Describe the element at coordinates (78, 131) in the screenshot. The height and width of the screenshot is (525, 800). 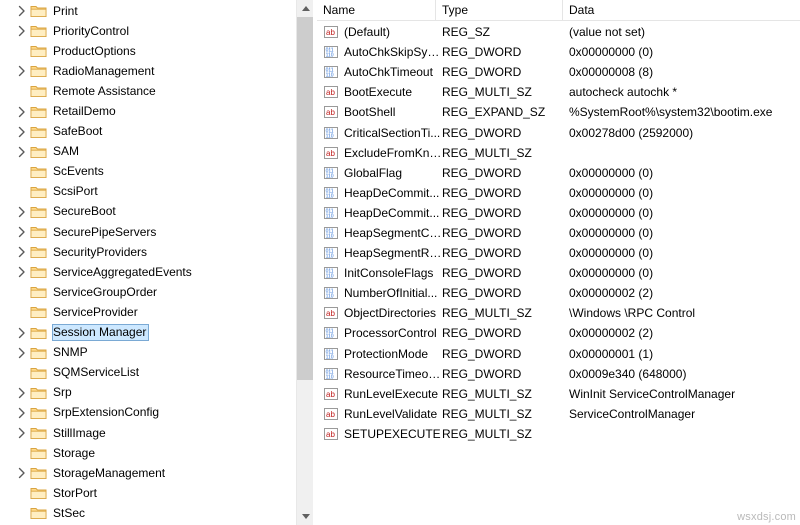
I see `tree-item-label: SafeBoot` at that location.